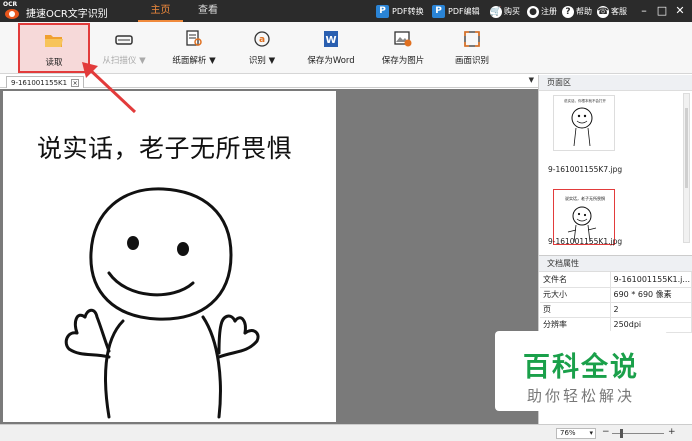  Describe the element at coordinates (346, 432) in the screenshot. I see `status-bar: 76% − +` at that location.